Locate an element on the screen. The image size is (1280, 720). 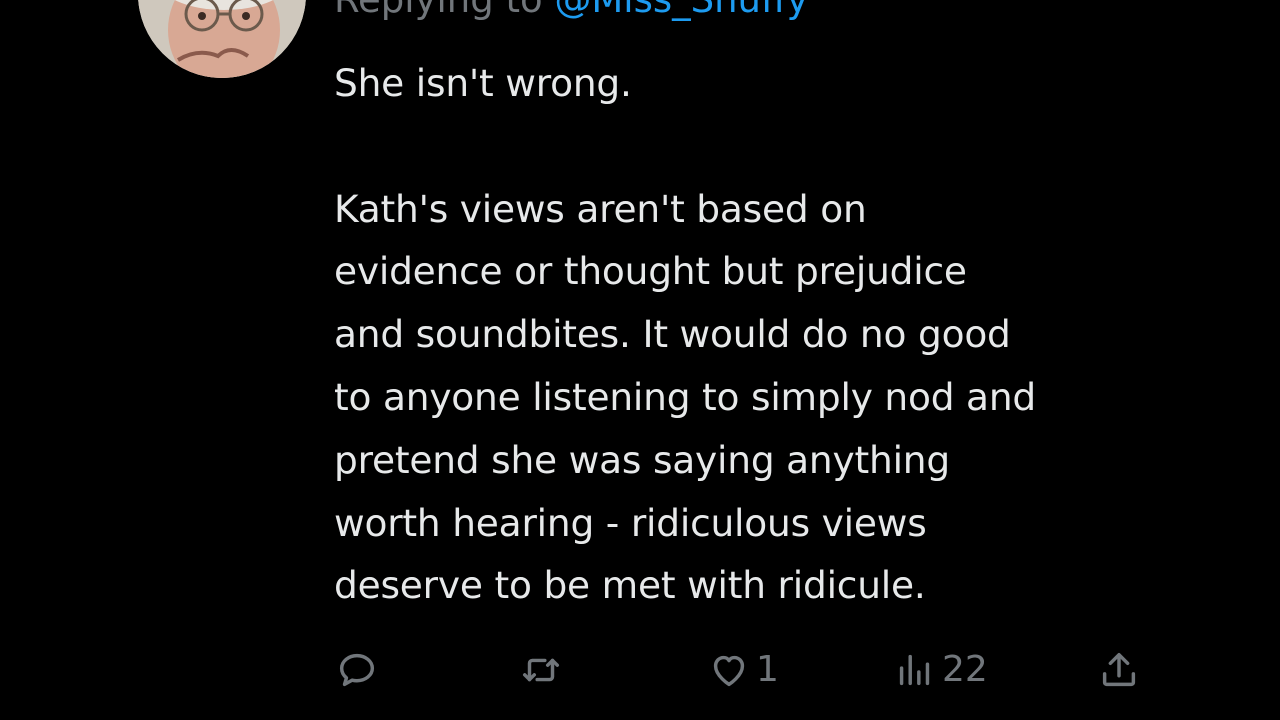
reply-button is located at coordinates (357, 670).